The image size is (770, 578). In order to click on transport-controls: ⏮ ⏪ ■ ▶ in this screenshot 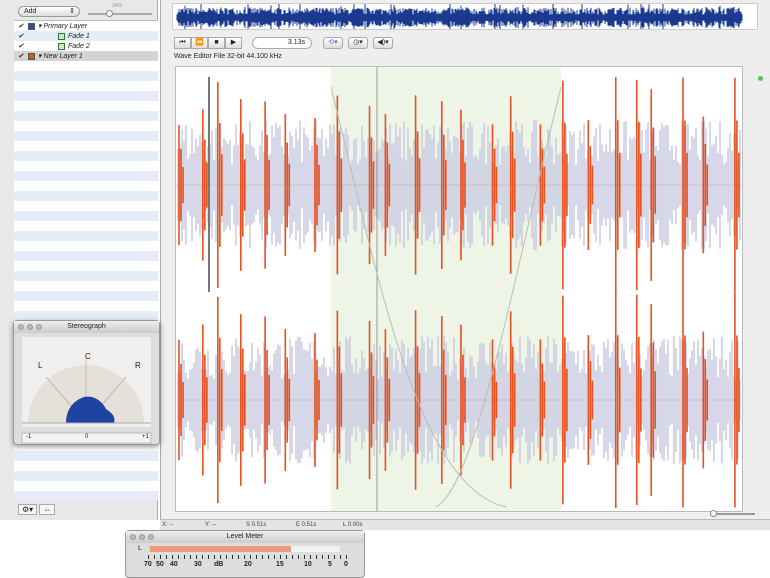, I will do `click(209, 43)`.